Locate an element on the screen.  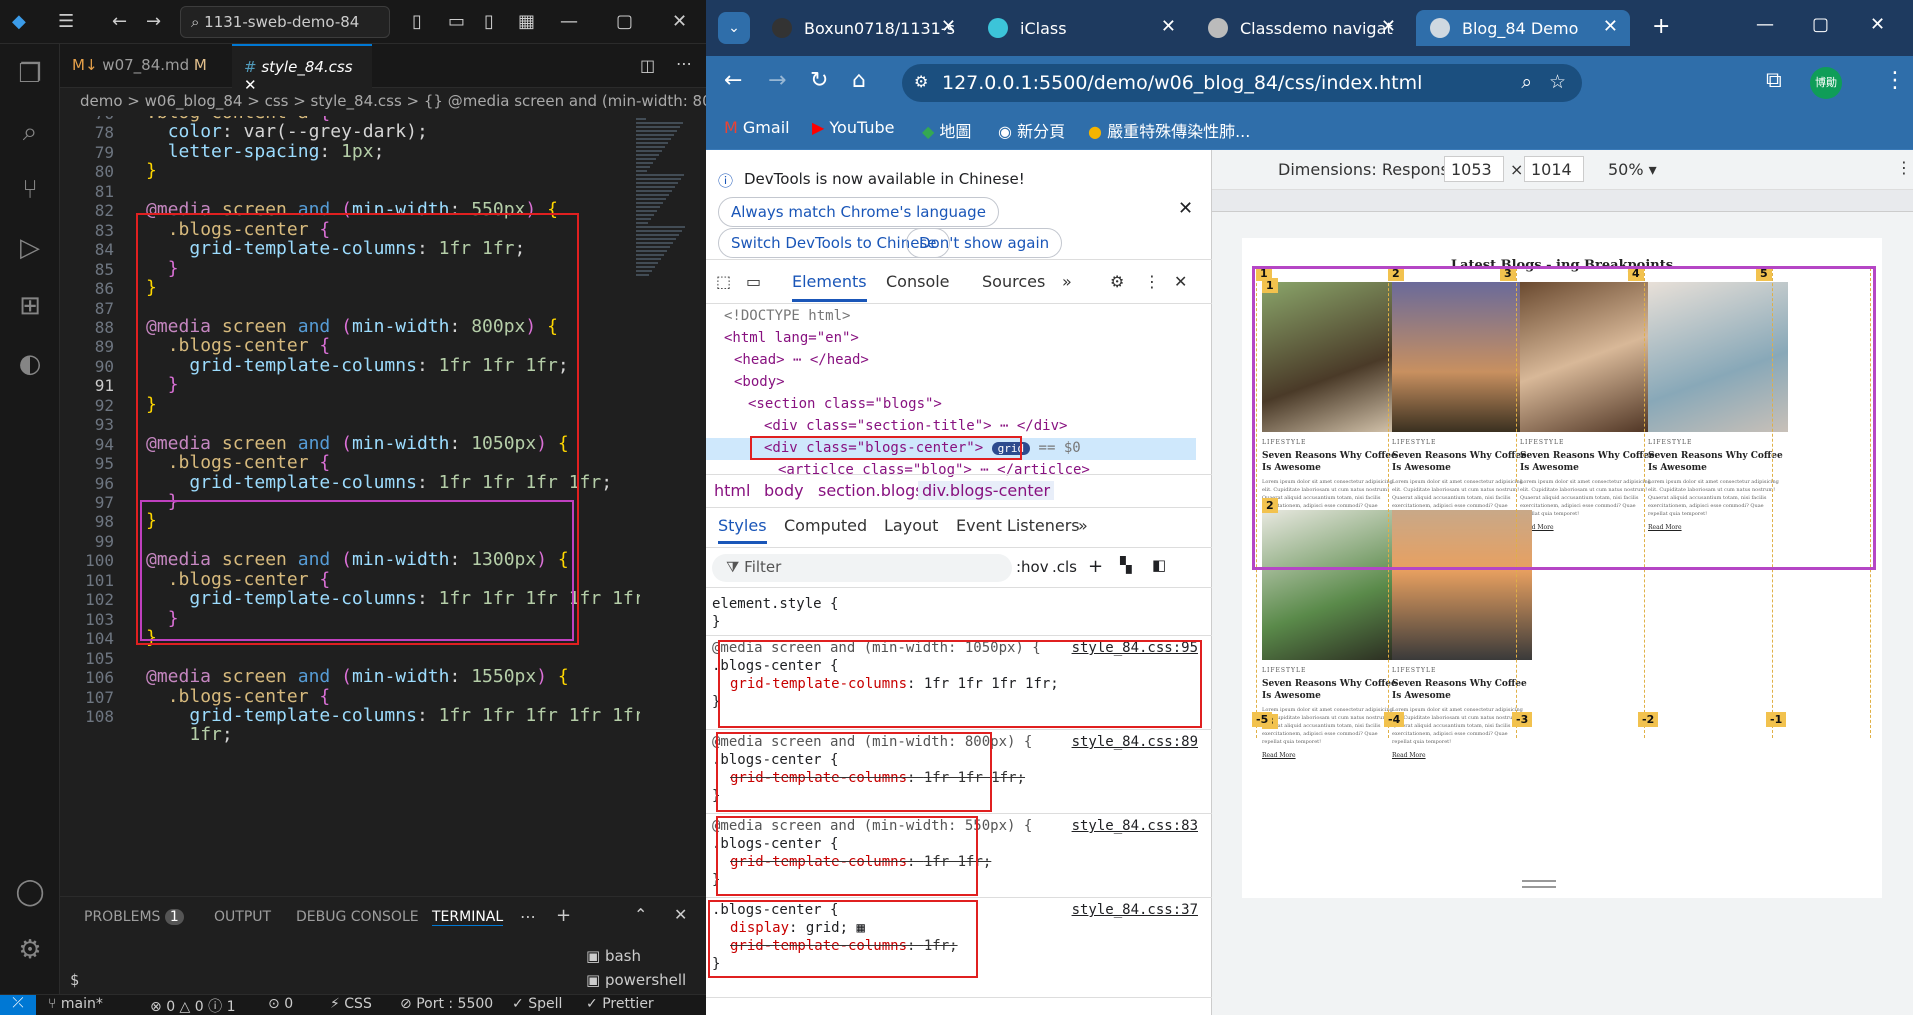
site-info-icon: ⚙ is located at coordinates (921, 81).